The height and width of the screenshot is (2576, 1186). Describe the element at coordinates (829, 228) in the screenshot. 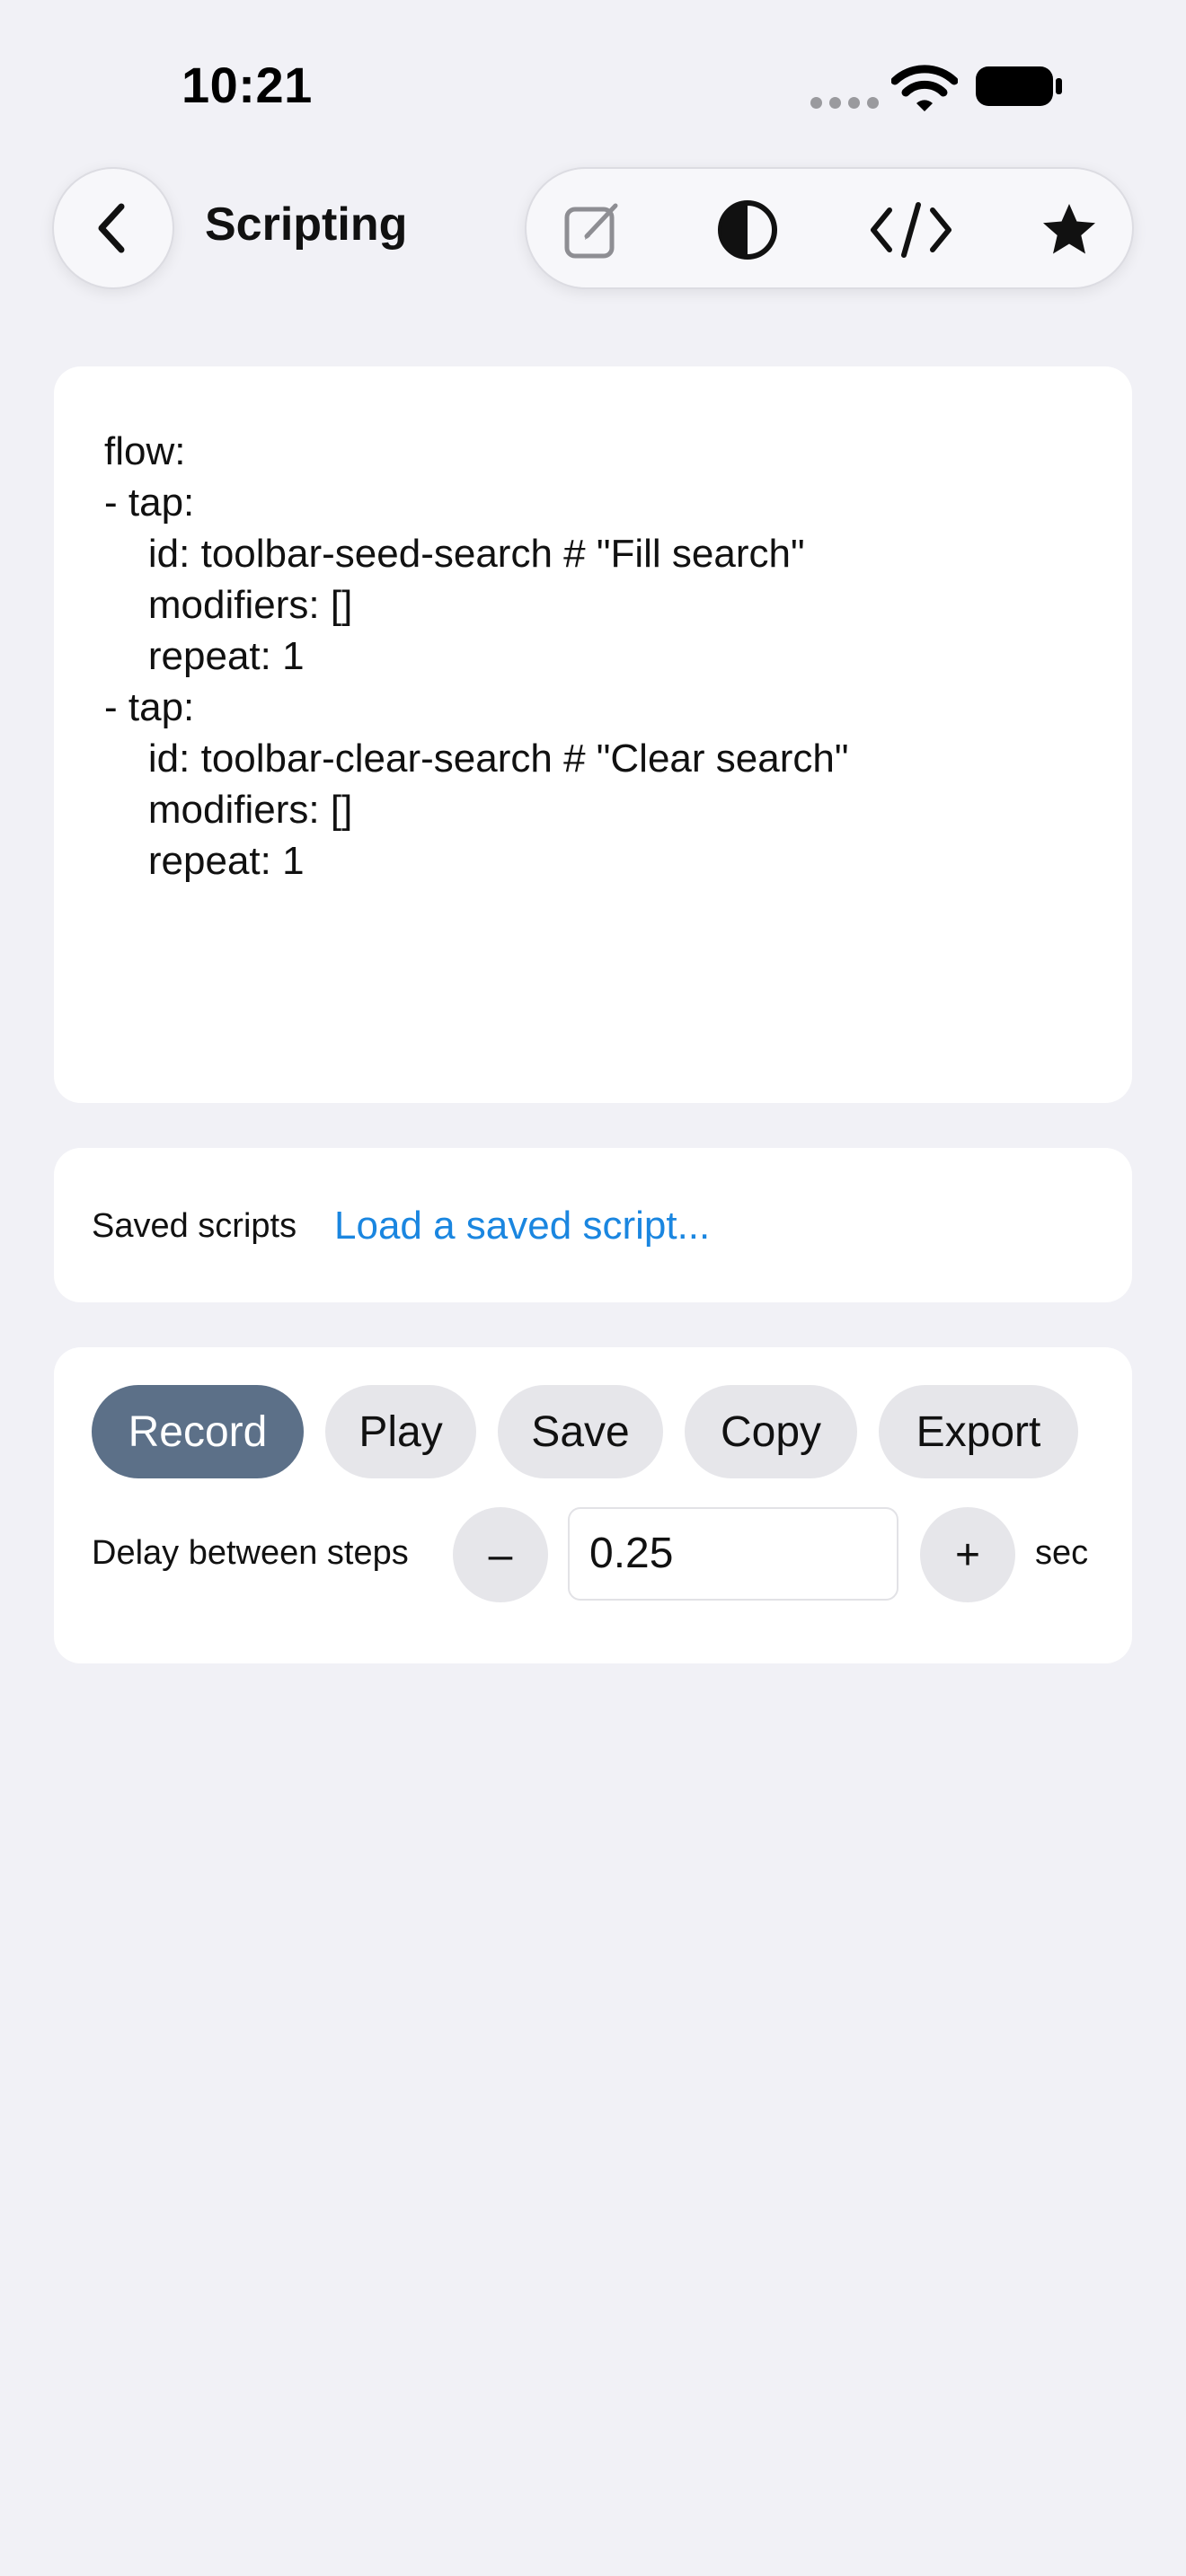

I see `toolbar` at that location.